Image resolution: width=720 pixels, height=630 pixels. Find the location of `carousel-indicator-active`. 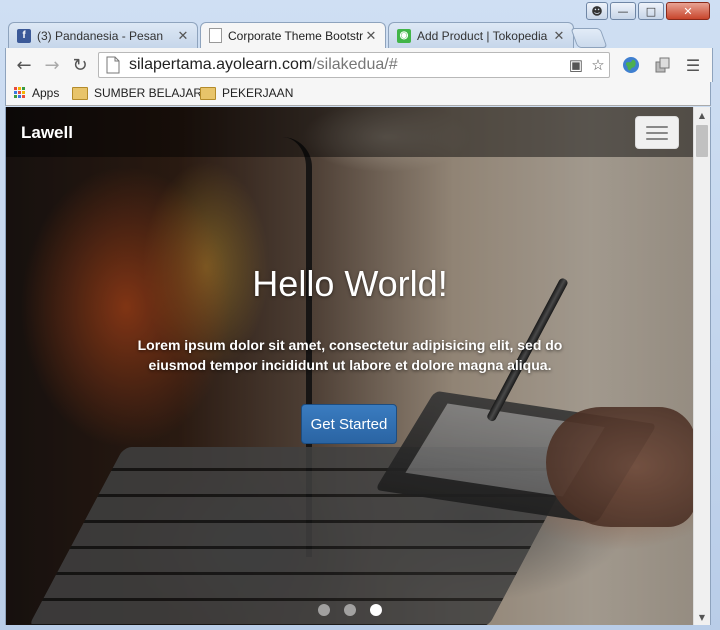

carousel-indicator-active is located at coordinates (376, 610).